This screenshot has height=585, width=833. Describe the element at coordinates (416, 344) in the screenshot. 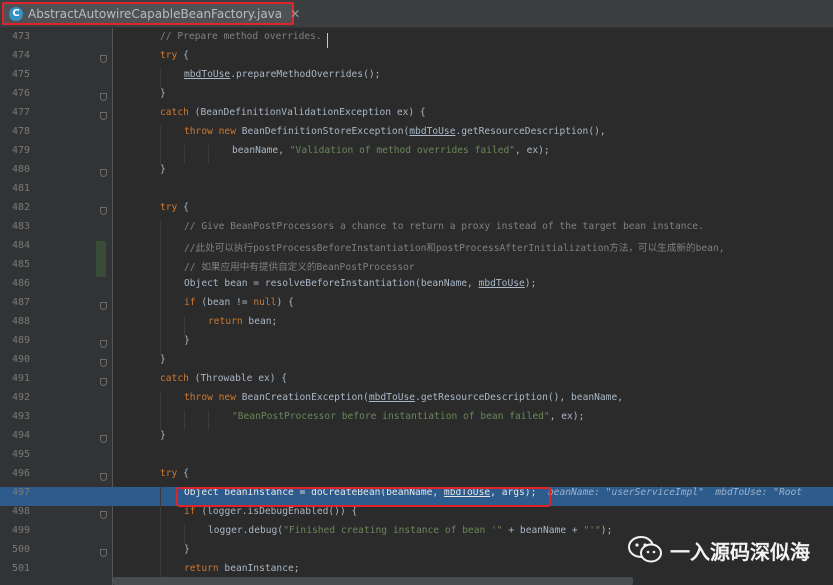

I see `code-line: 489}` at that location.